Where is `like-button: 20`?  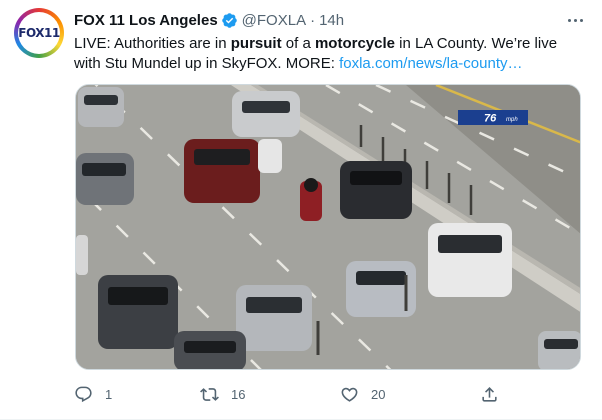
like-button: 20 is located at coordinates (362, 394).